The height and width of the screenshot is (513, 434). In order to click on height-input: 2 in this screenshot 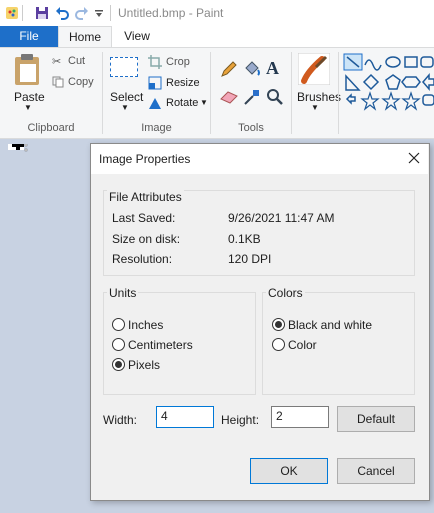, I will do `click(300, 417)`.